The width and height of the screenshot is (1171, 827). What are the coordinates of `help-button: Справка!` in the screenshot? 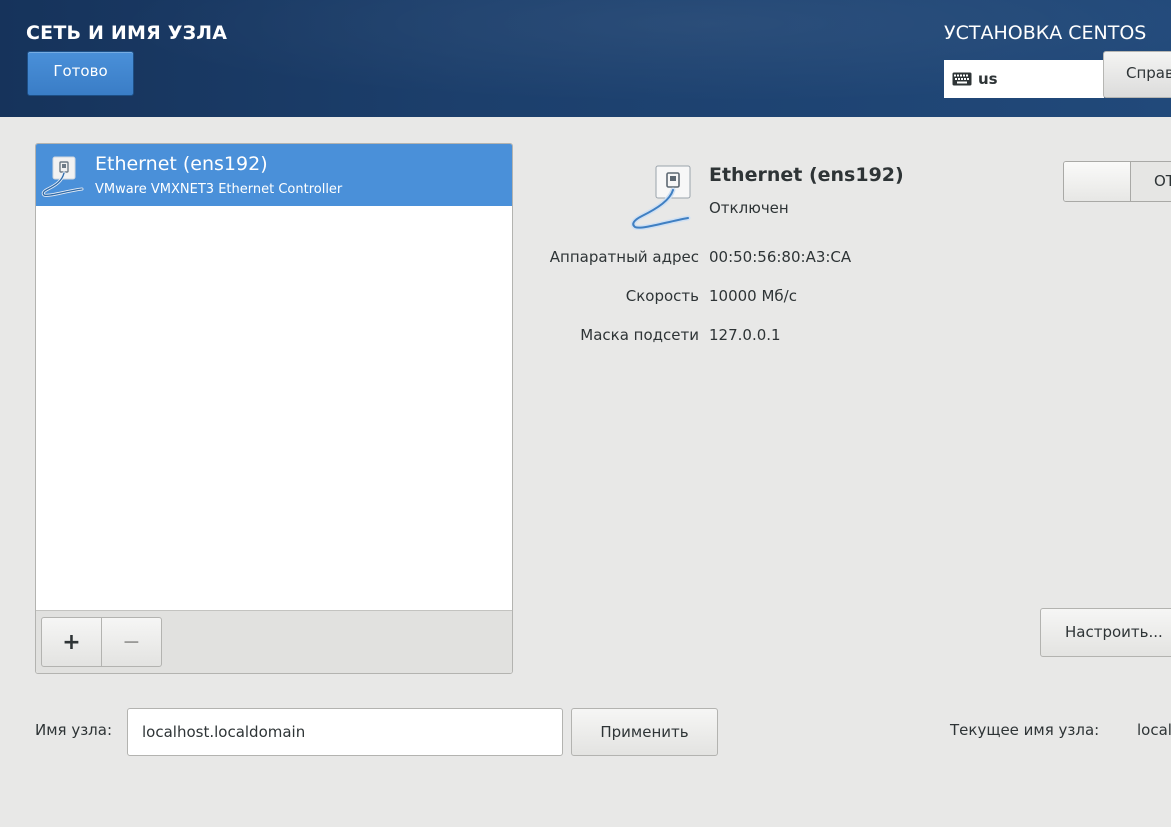 It's located at (1137, 74).